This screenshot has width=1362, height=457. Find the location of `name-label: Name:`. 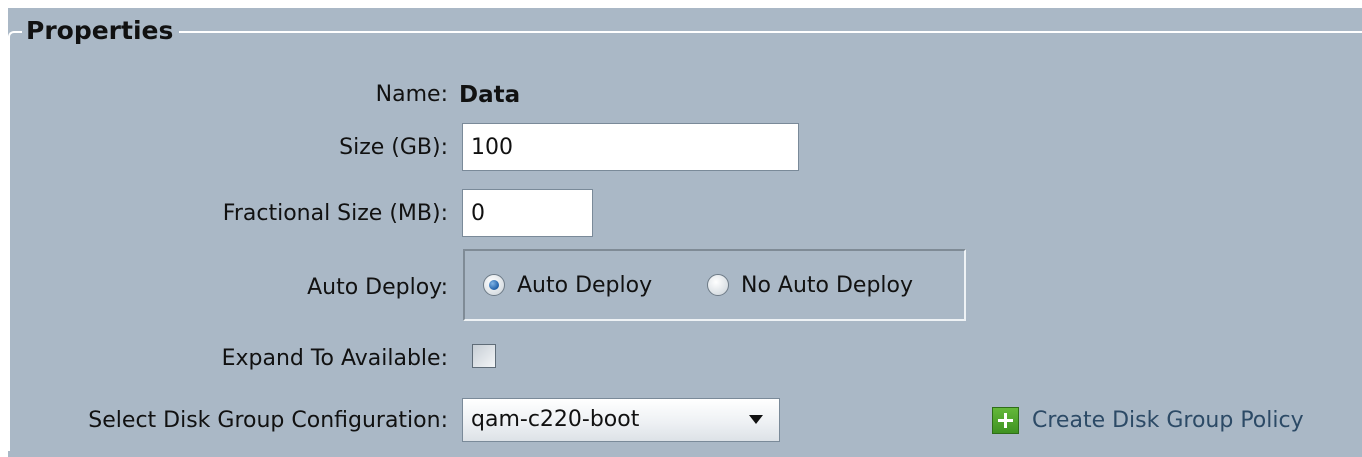

name-label: Name: is located at coordinates (411, 94).